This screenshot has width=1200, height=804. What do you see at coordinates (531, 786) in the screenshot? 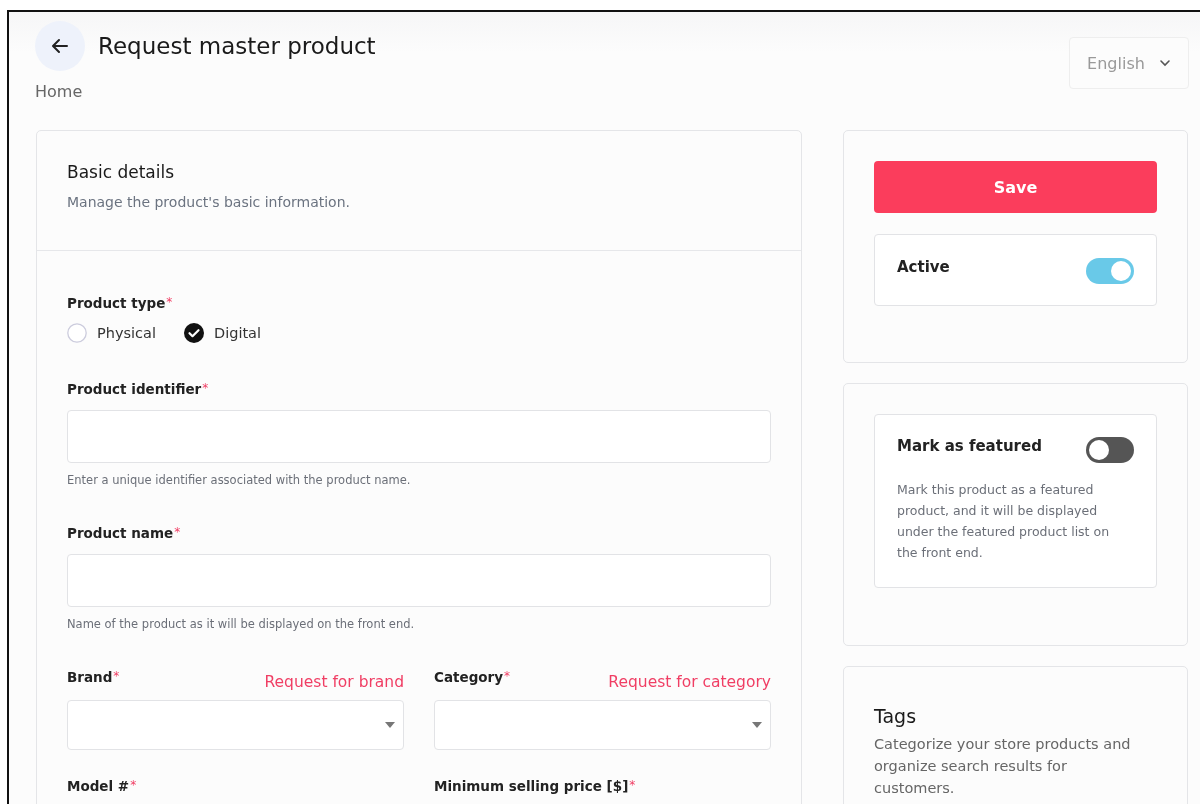
I see `field-label: Minimum selling price [$]` at bounding box center [531, 786].